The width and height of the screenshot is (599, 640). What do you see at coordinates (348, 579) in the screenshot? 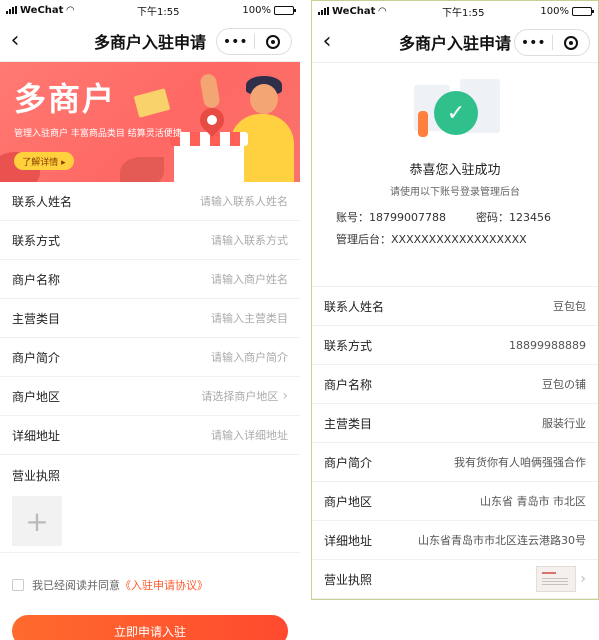
I see `info-label: 营业执照` at bounding box center [348, 579].